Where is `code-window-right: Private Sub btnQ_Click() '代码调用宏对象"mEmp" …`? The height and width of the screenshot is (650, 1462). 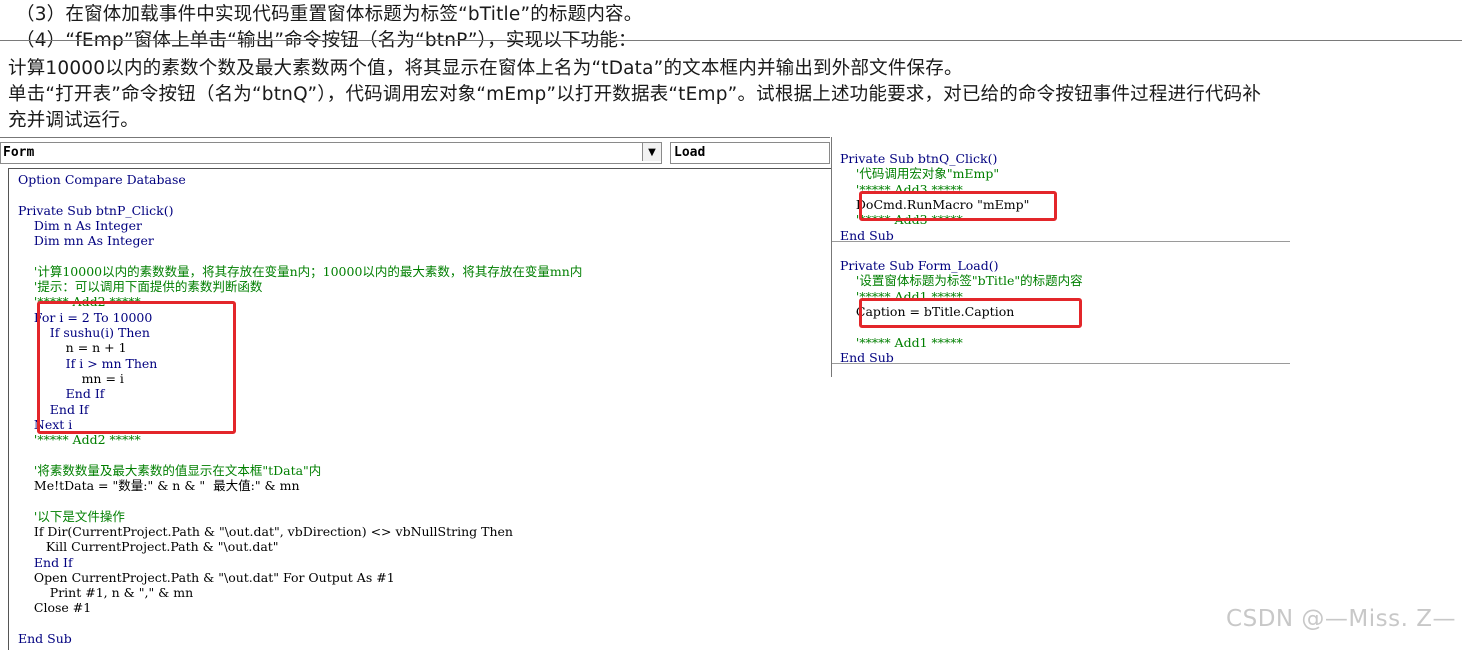
code-window-right: Private Sub btnQ_Click() '代码调用宏对象"mEmp" … is located at coordinates (1060, 257).